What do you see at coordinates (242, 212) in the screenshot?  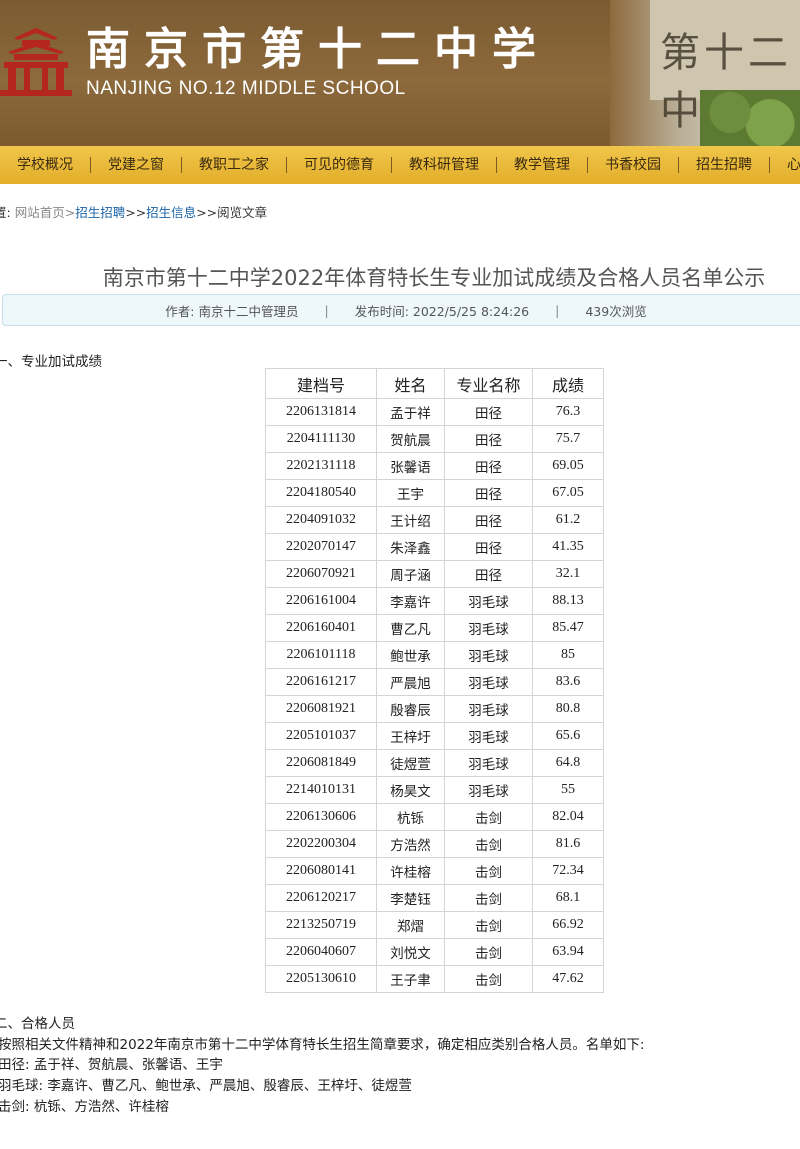 I see `breadcrumb-current: 阅览文章` at bounding box center [242, 212].